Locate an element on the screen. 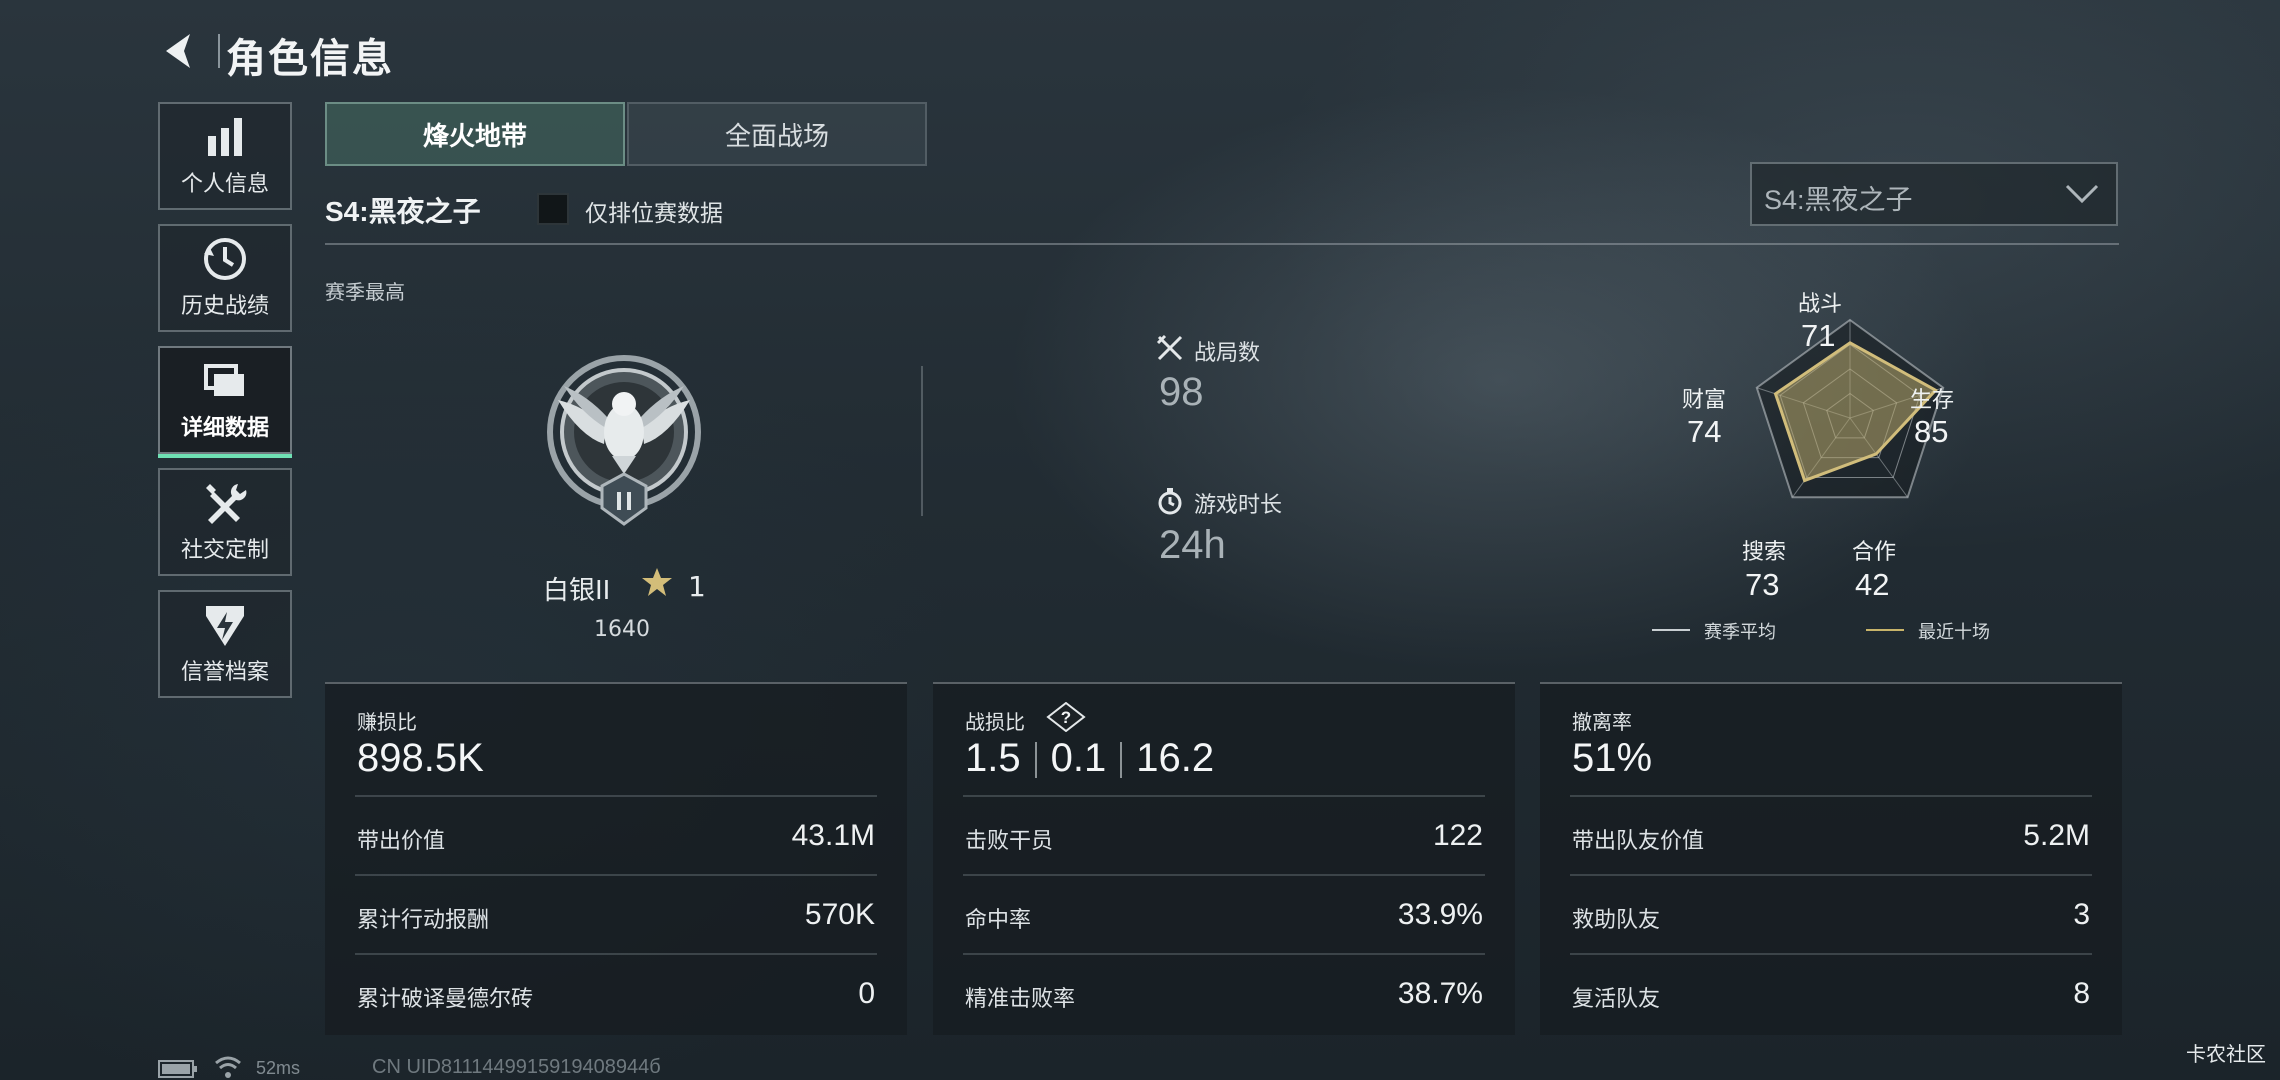 This screenshot has width=2280, height=1080. player-uid: CN UID8111449915919408944б is located at coordinates (516, 1067).